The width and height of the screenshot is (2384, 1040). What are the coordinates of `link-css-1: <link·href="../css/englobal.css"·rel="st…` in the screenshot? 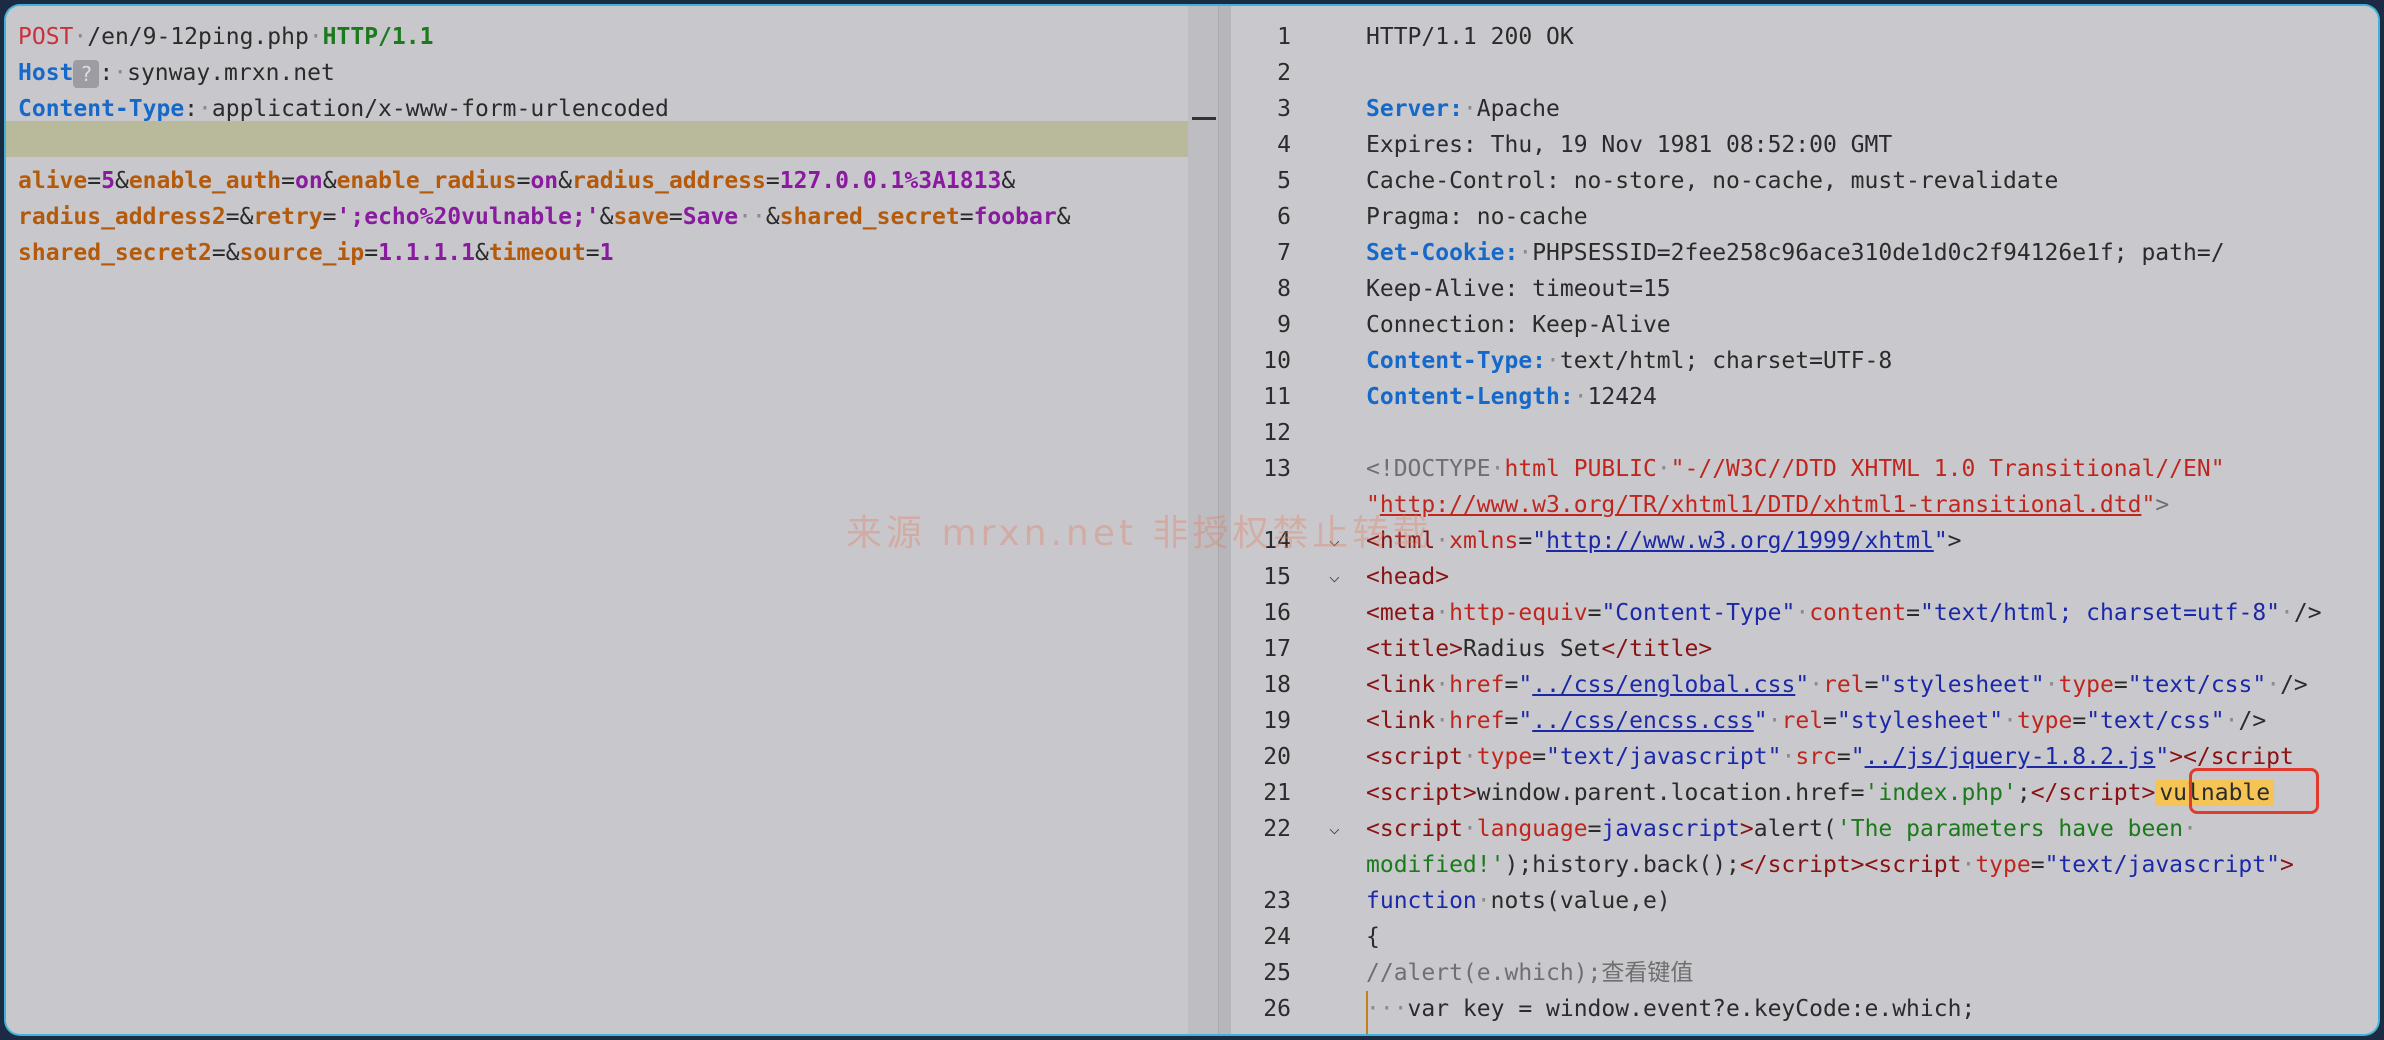 It's located at (1837, 685).